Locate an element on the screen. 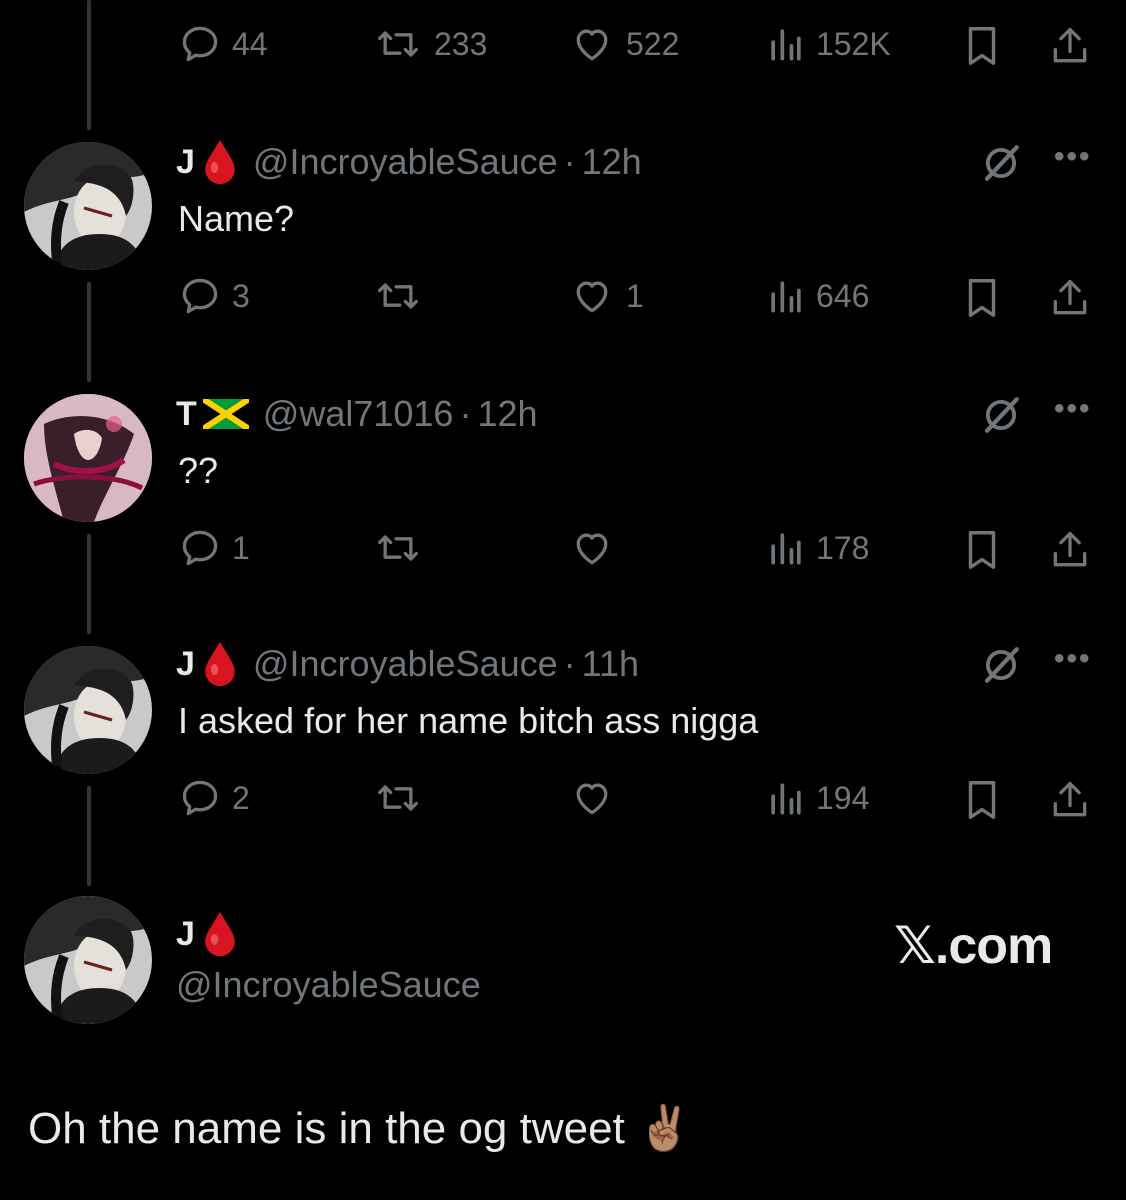 This screenshot has height=1200, width=1126. reply-count: 2 is located at coordinates (241, 797).